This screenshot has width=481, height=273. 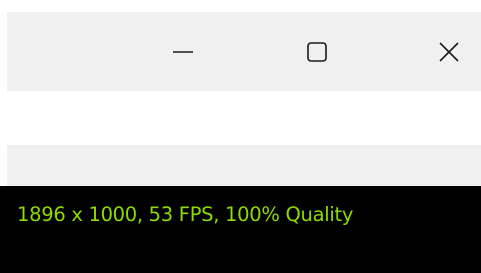 I want to click on toolbar-strip, so click(x=244, y=165).